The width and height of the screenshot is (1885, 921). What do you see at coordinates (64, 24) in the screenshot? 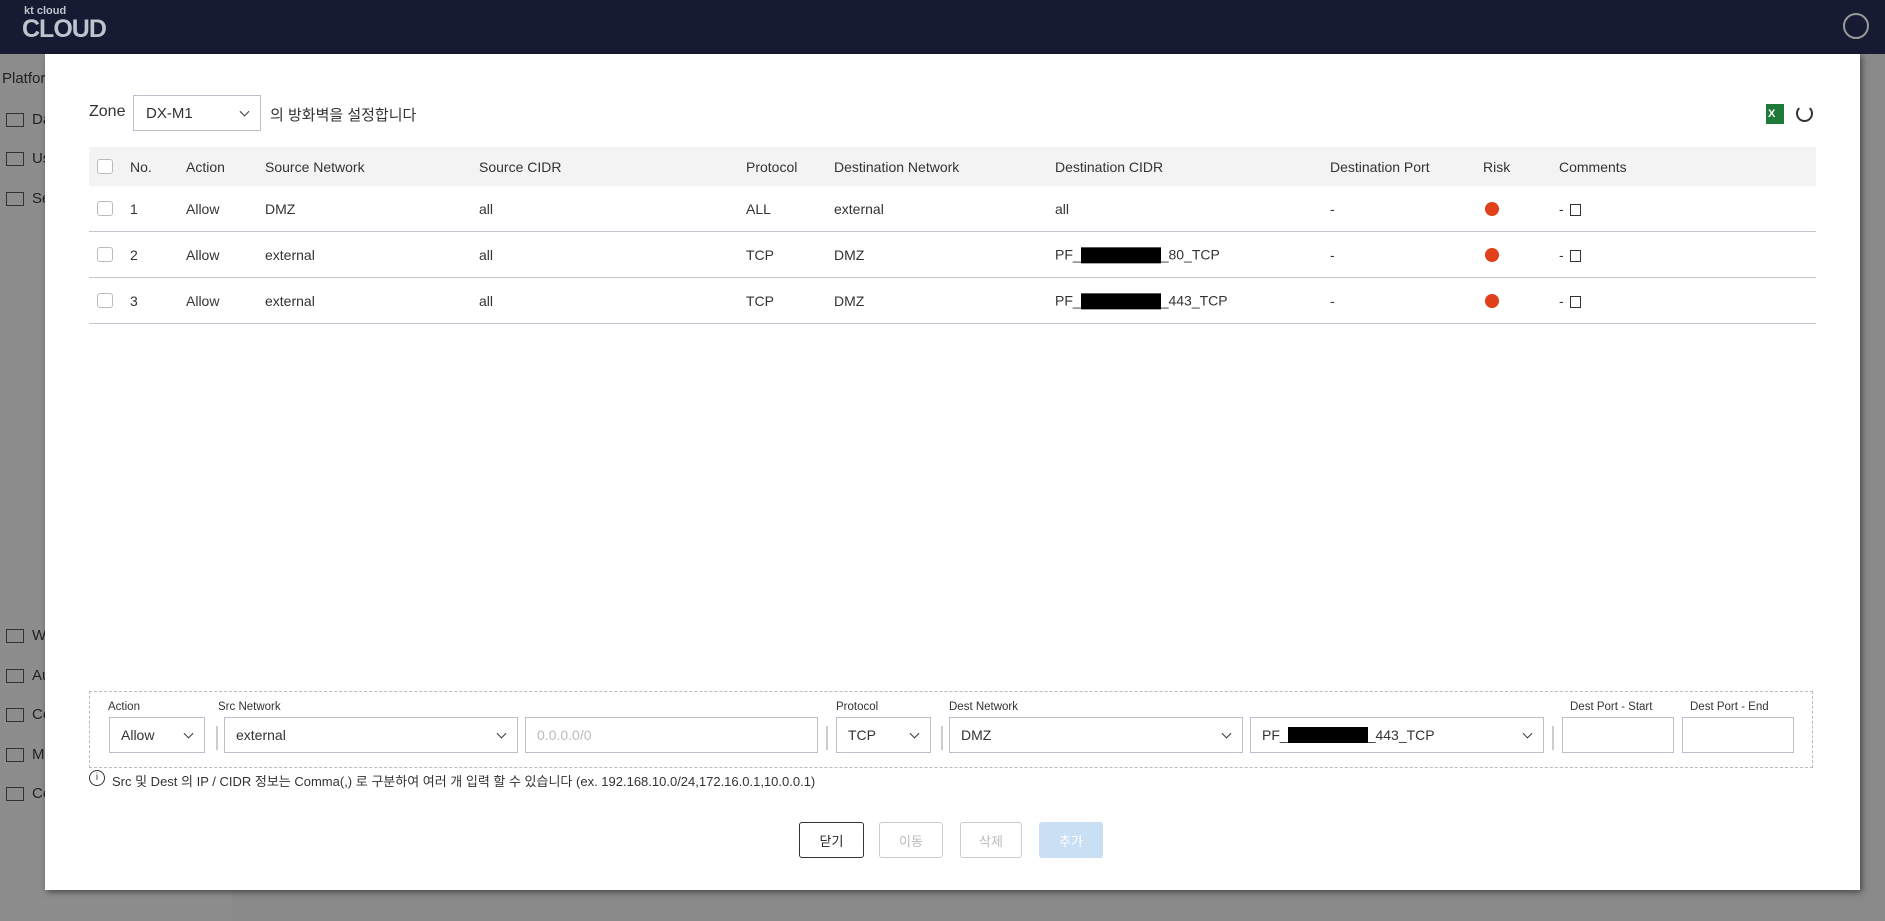
I see `kt-cloud-logo: kt cloud CLOUD` at bounding box center [64, 24].